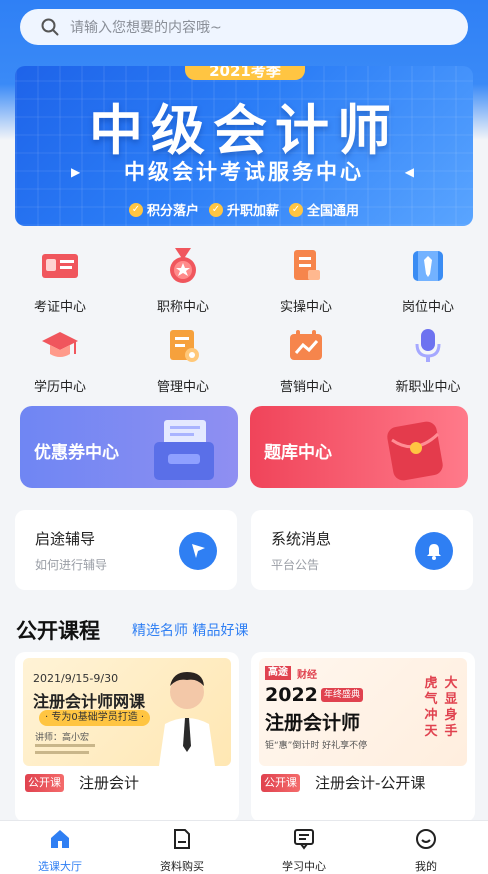 This screenshot has height=874, width=488. I want to click on section-title: 公开课程, so click(58, 631).